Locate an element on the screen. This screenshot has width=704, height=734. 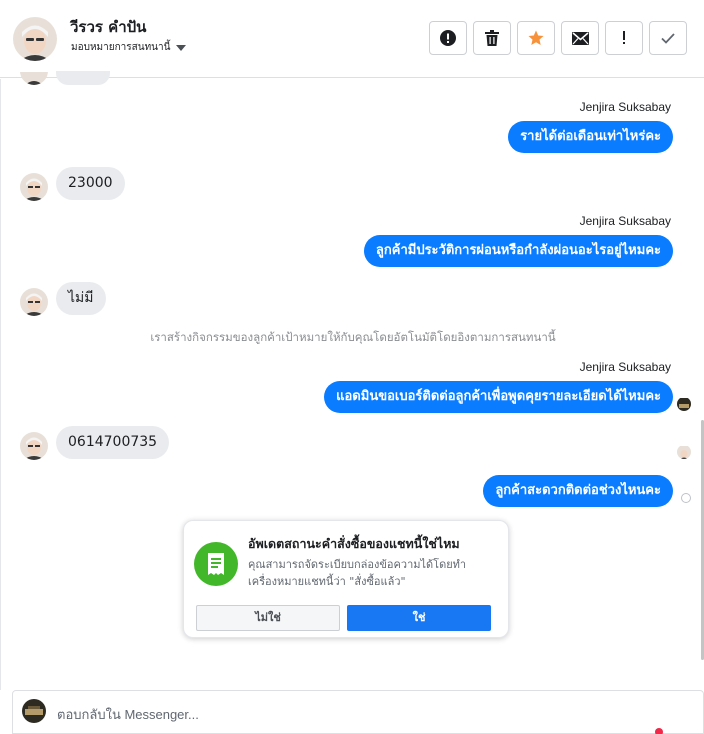
check-icon is located at coordinates (668, 38).